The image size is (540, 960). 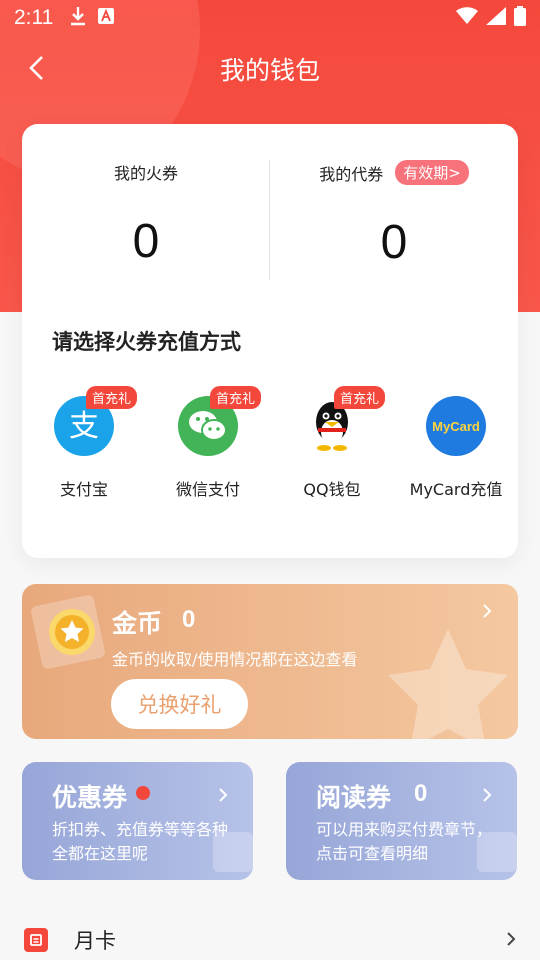 I want to click on exchange-gift-button: 兑换好礼, so click(x=179, y=704).